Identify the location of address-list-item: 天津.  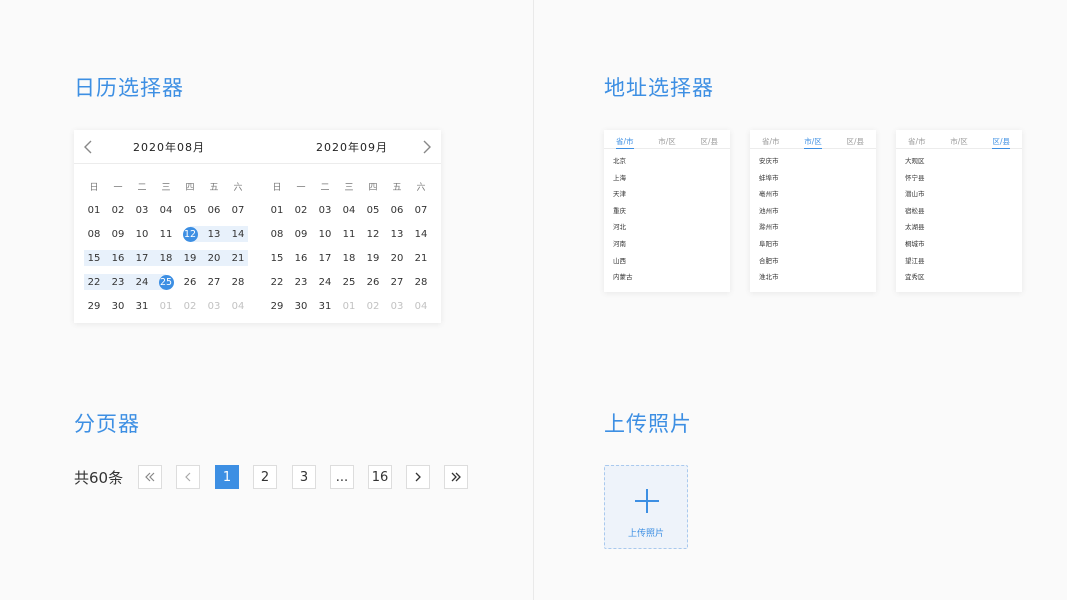
(671, 197).